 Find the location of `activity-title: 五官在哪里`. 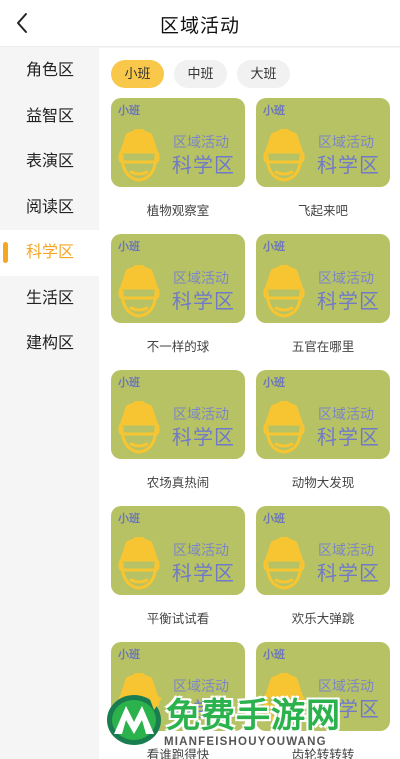

activity-title: 五官在哪里 is located at coordinates (323, 347).